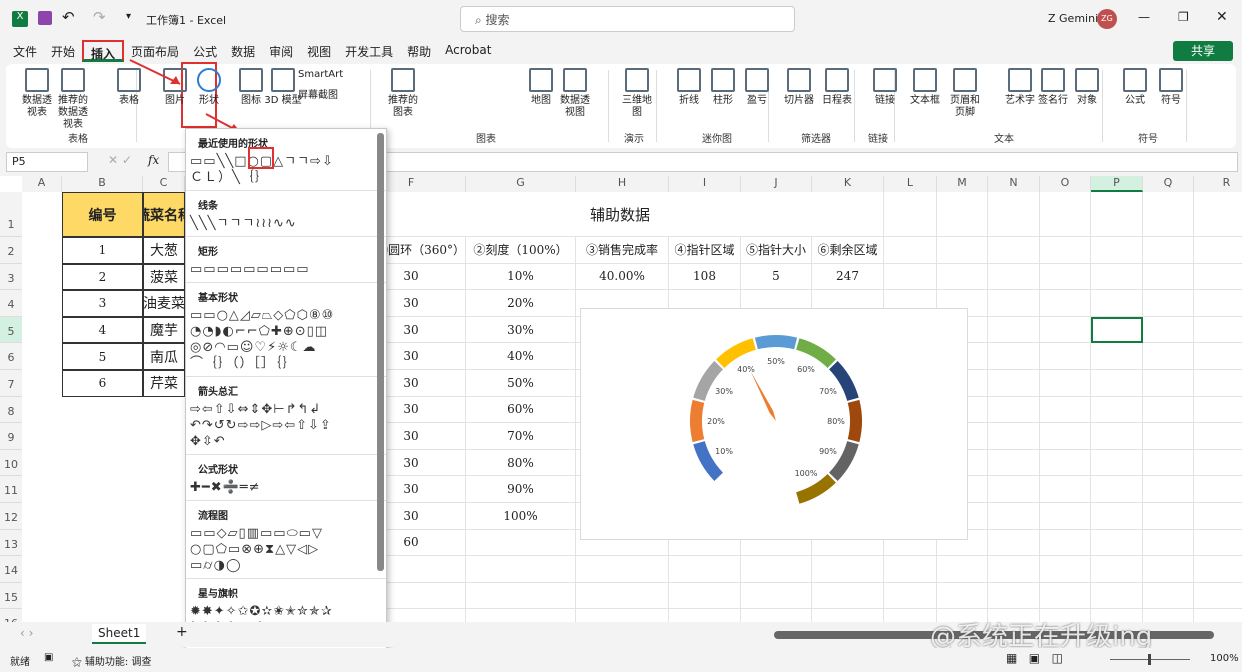 This screenshot has height=672, width=1242. Describe the element at coordinates (111, 660) in the screenshot. I see `accessibility-status: ⚝ 辅助功能: 调查` at that location.